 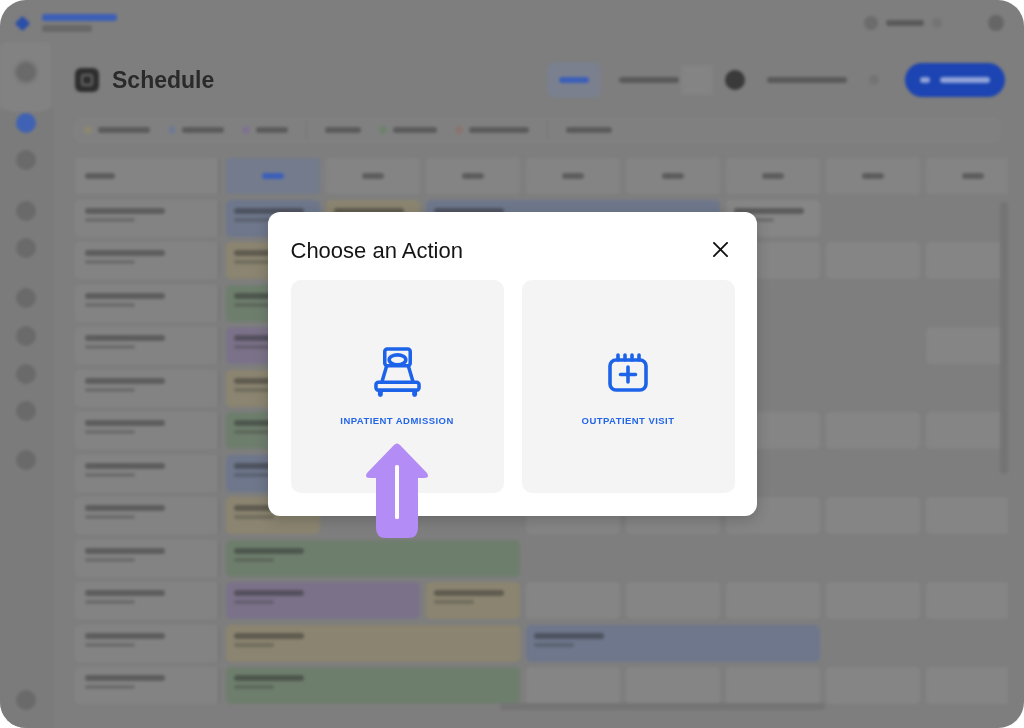 What do you see at coordinates (87, 80) in the screenshot?
I see `page-title-icon` at bounding box center [87, 80].